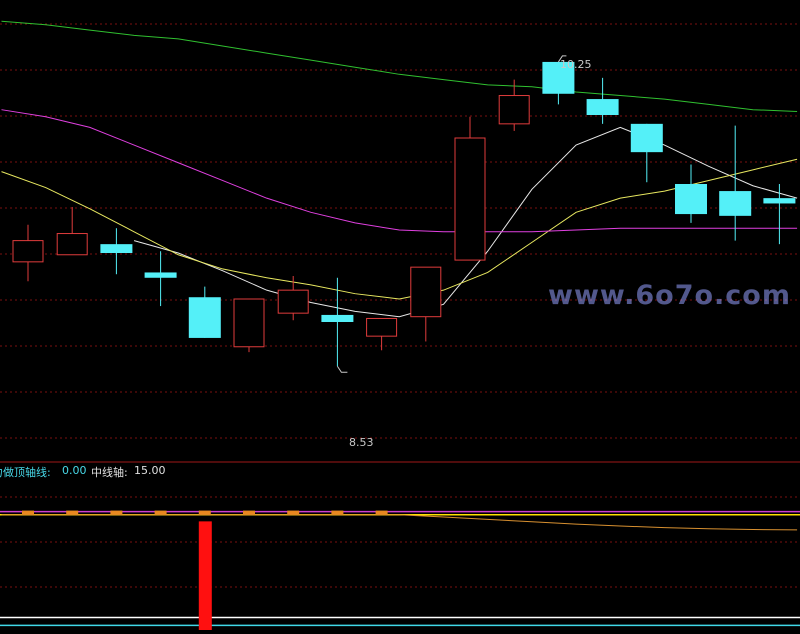 The image size is (800, 634). What do you see at coordinates (74, 470) in the screenshot?
I see `legend-value-top-axis: 0.00` at bounding box center [74, 470].